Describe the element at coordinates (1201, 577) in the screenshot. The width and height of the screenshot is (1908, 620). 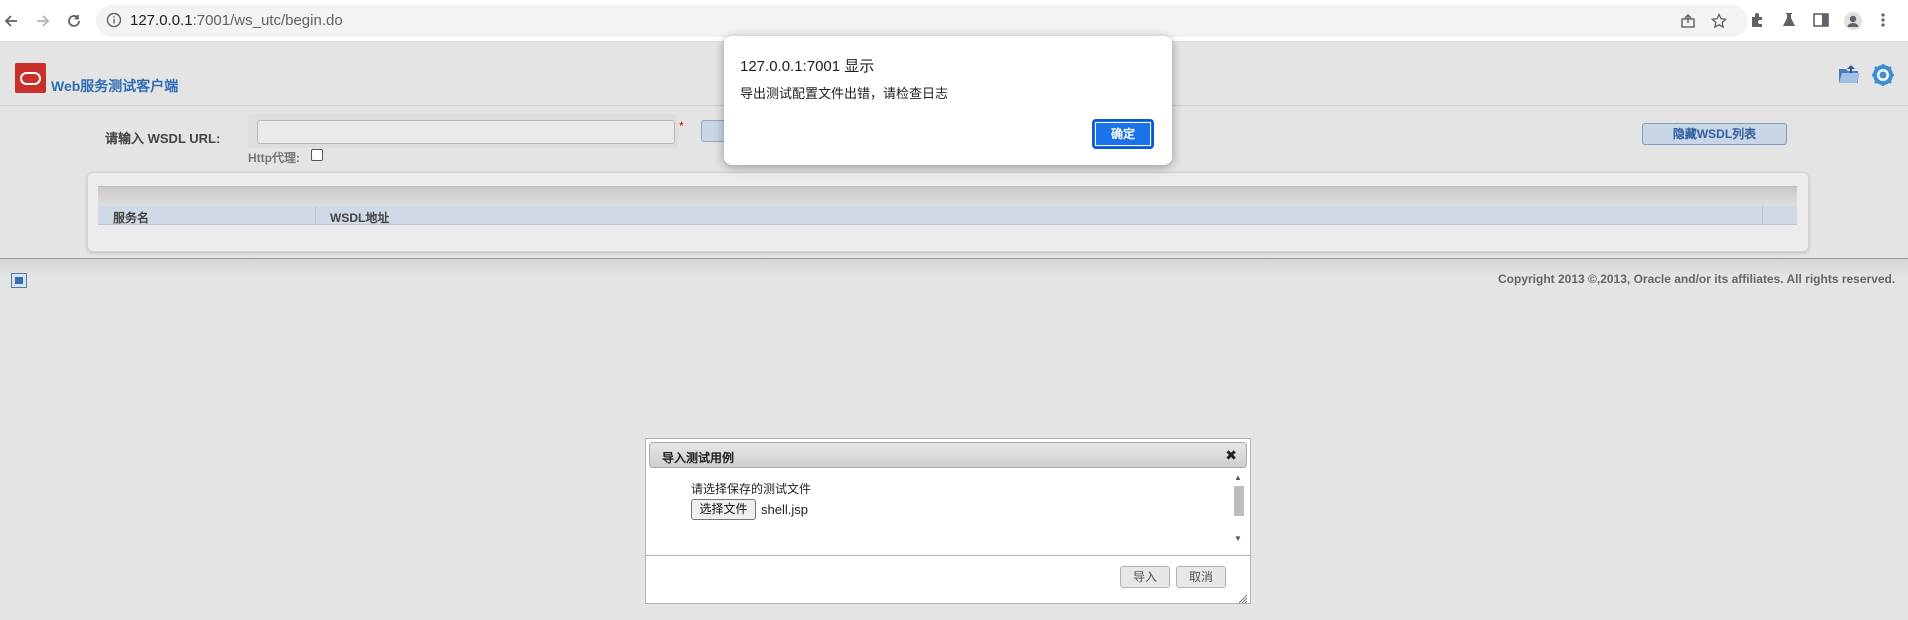
I see `cancel-button: 取消` at that location.